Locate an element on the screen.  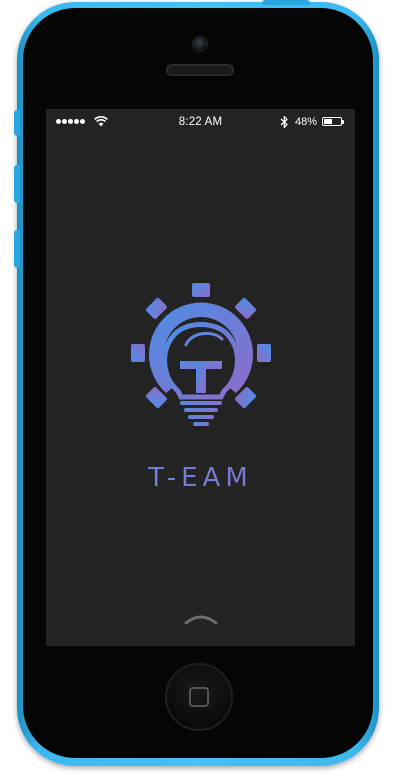
volume-up-button is located at coordinates (17, 184).